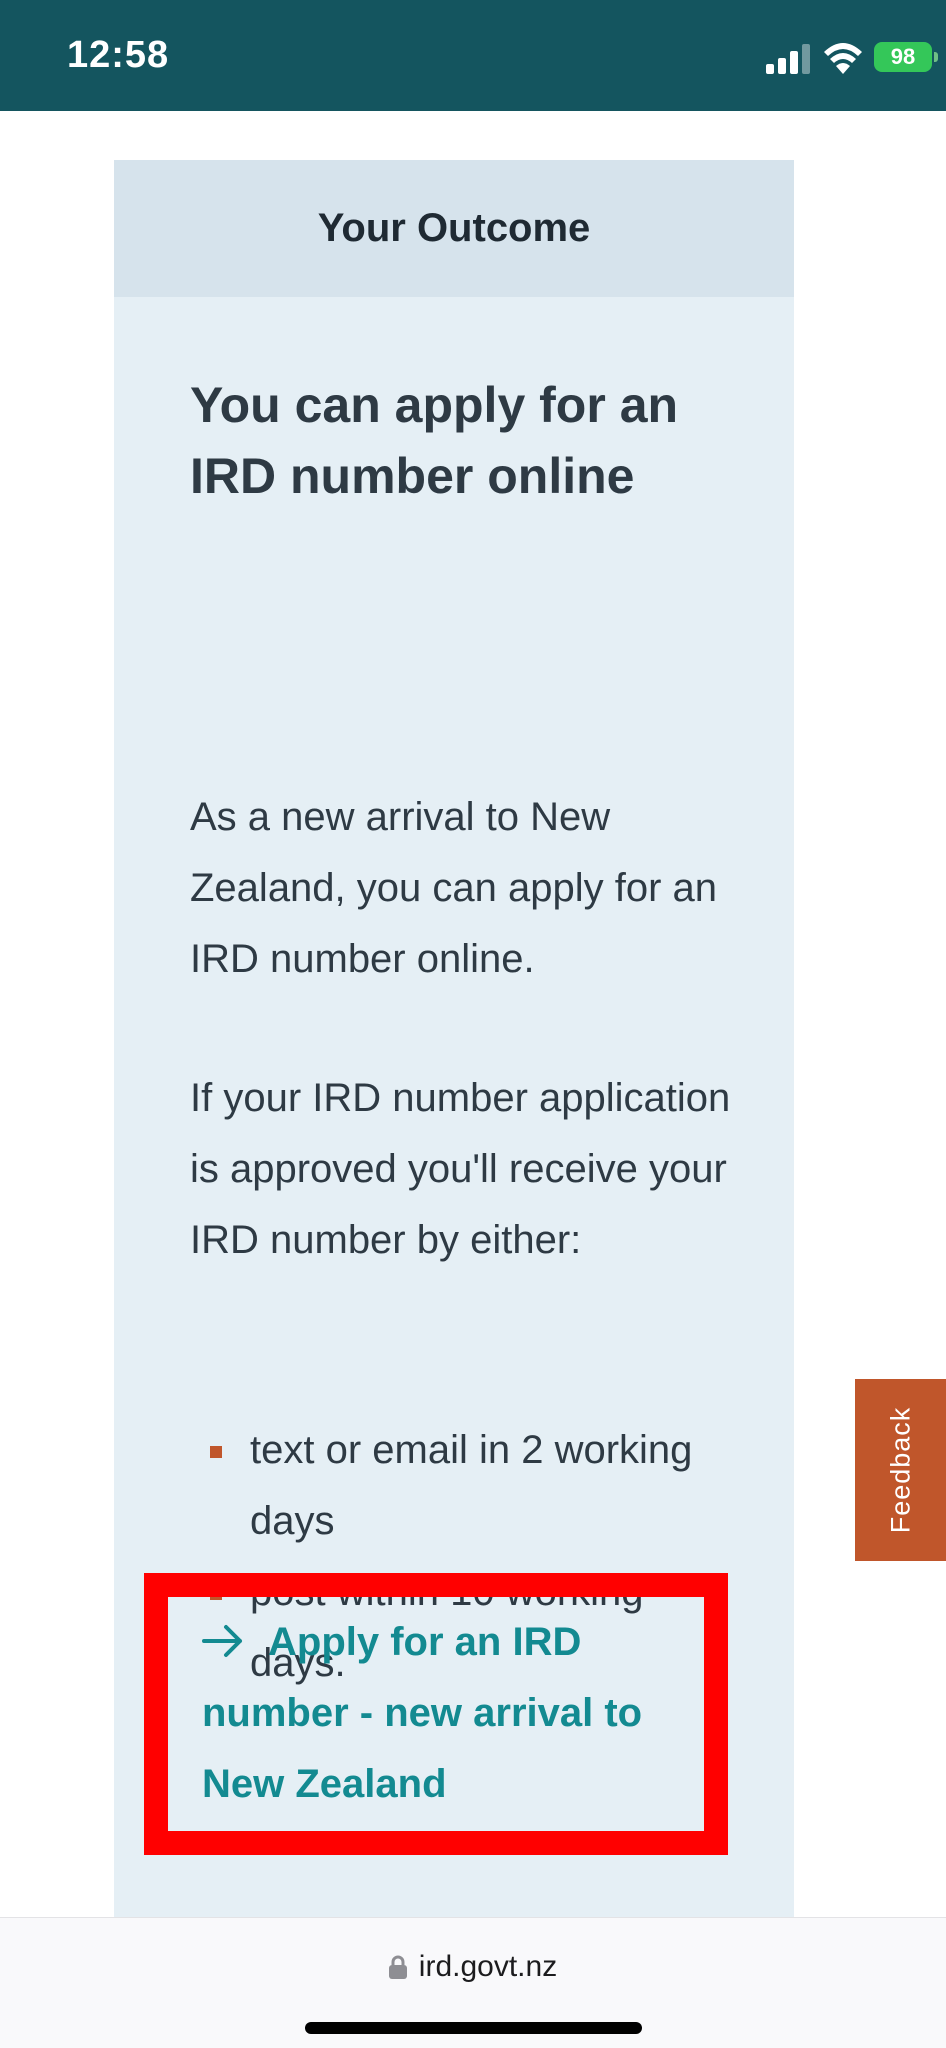 This screenshot has width=946, height=2048. I want to click on status-icons: 98, so click(836, 55).